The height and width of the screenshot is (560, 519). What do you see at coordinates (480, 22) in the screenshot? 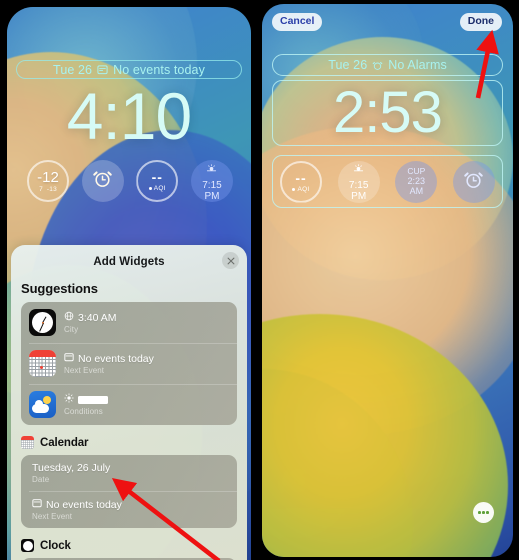
I see `done-button: Done` at bounding box center [480, 22].